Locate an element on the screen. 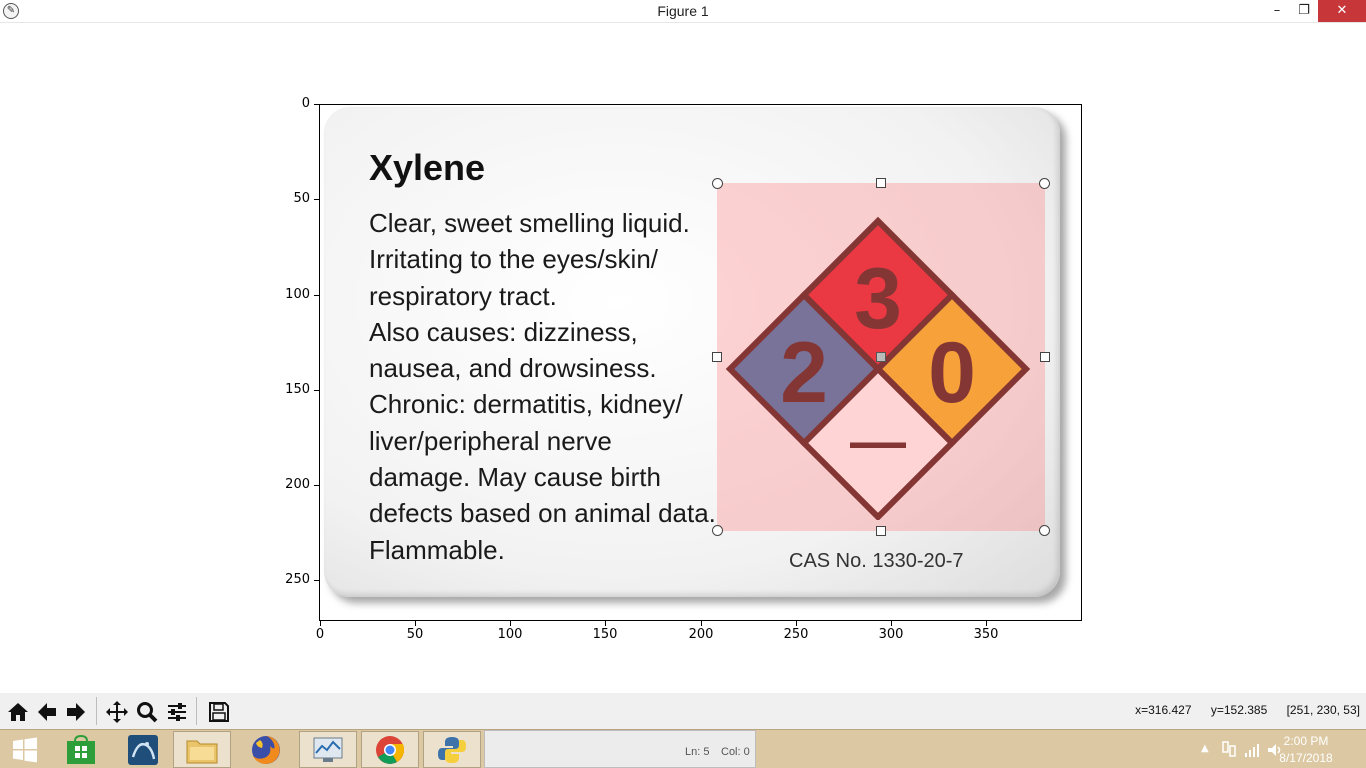 The width and height of the screenshot is (1366, 768). chrome-icon is located at coordinates (390, 749).